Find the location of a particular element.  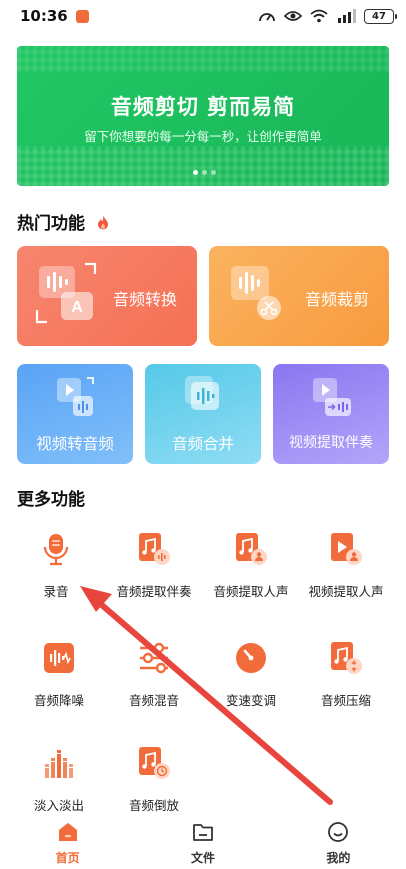

bottom-tab-bar: 首页 文件 我的 is located at coordinates (203, 843).